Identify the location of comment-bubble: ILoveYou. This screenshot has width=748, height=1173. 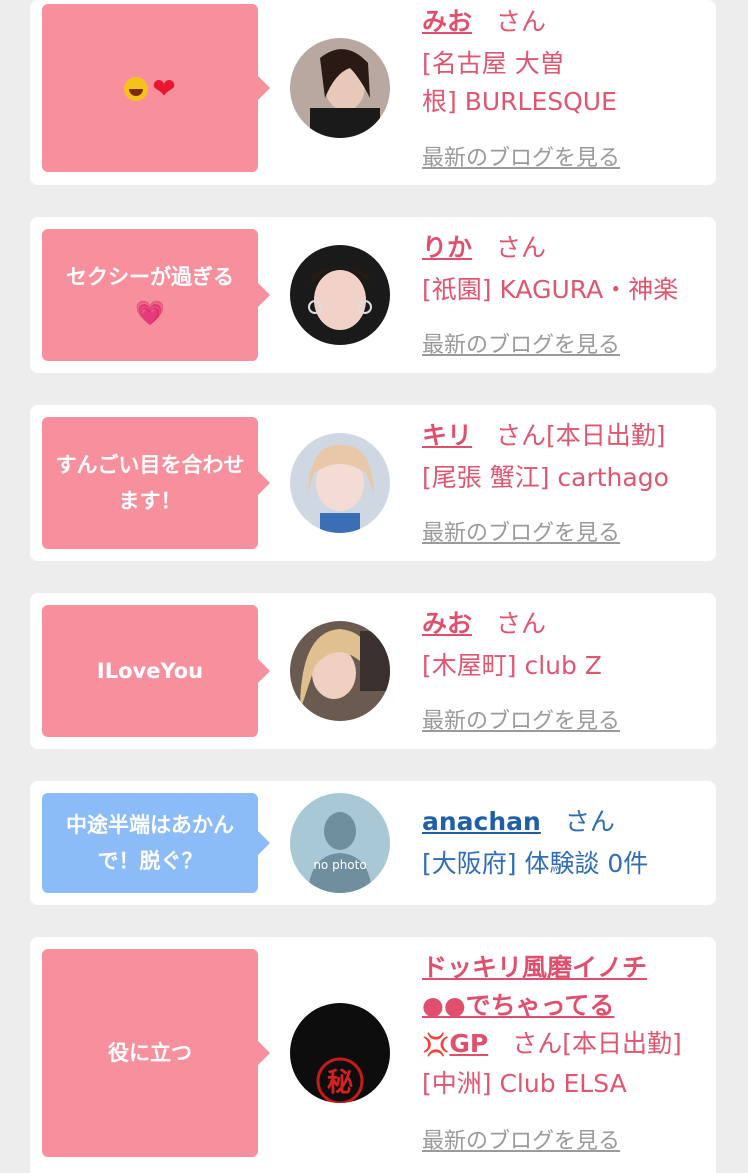
(156, 671).